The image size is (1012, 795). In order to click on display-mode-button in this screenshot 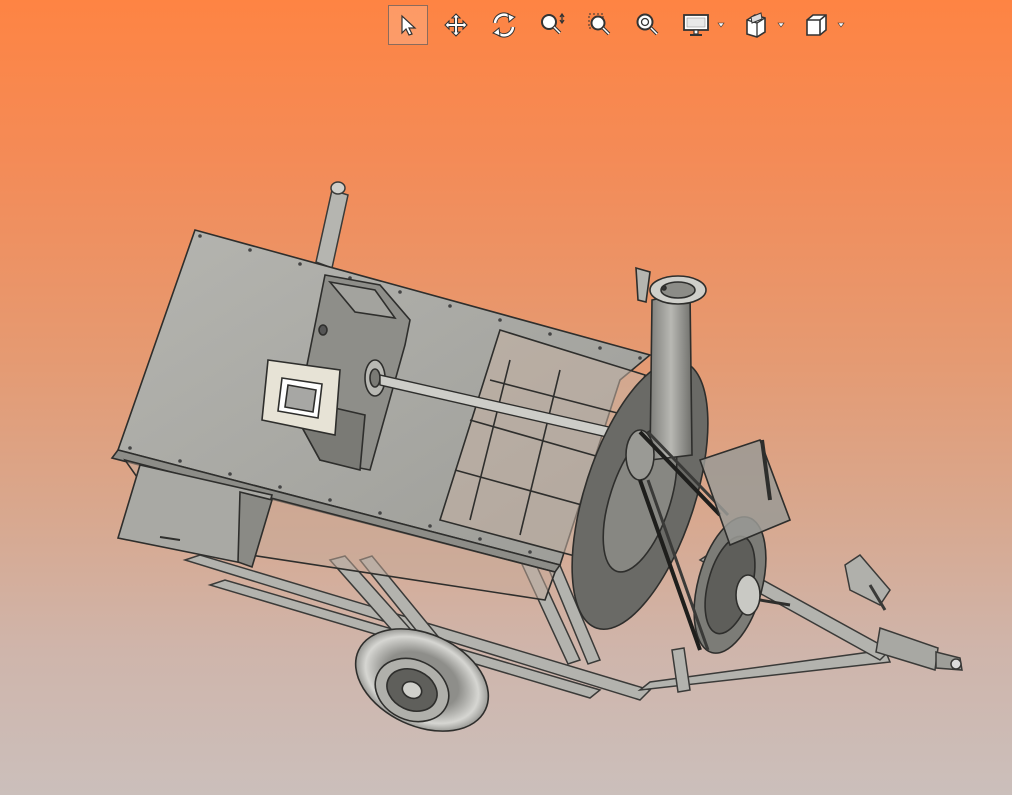, I will do `click(696, 25)`.